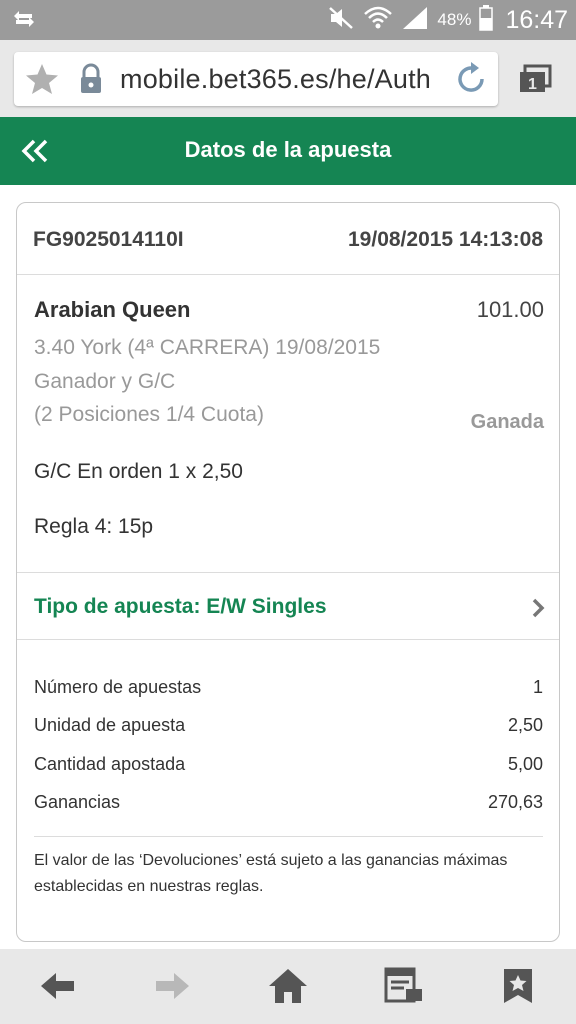 This screenshot has width=576, height=1024. Describe the element at coordinates (486, 20) in the screenshot. I see `battery-icon` at that location.